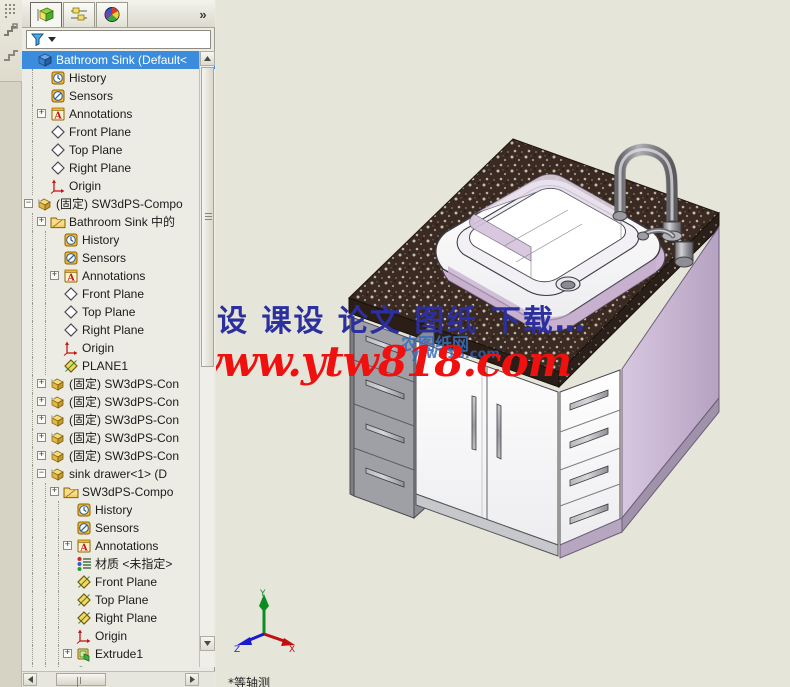 The image size is (790, 687). Describe the element at coordinates (118, 96) in the screenshot. I see `tree-item-2: Sensors` at that location.